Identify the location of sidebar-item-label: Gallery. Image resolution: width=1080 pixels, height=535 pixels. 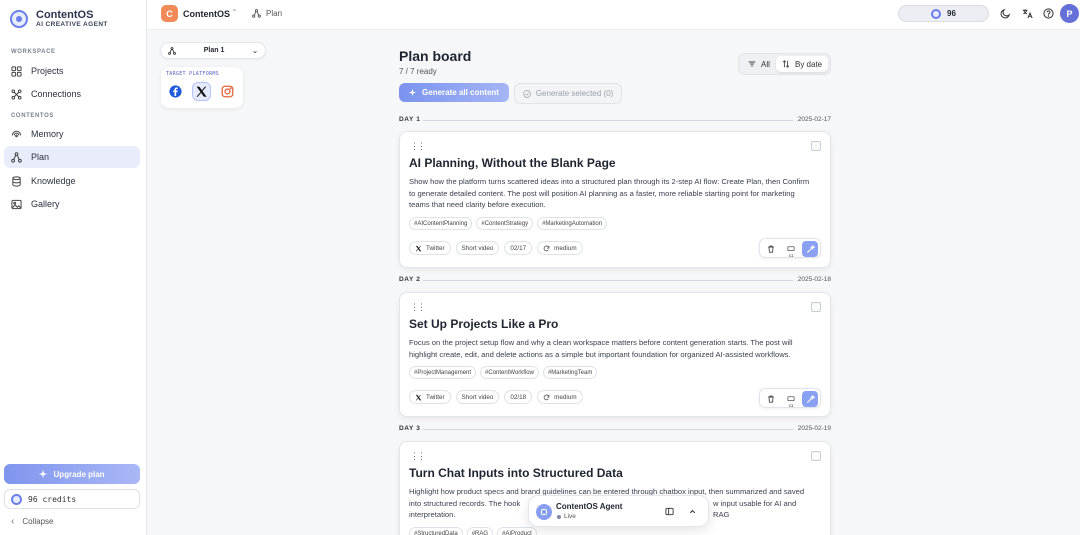
(45, 204).